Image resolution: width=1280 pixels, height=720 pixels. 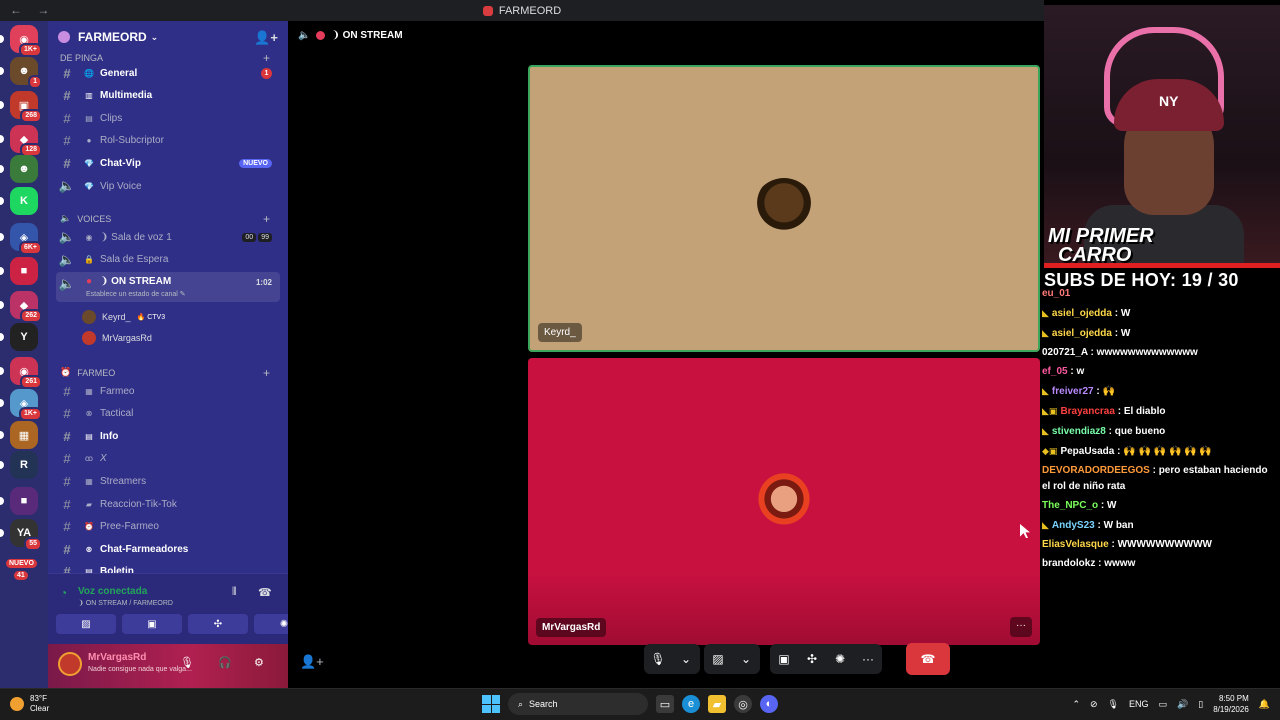 I want to click on battery-icon: ▯, so click(x=1200, y=704).